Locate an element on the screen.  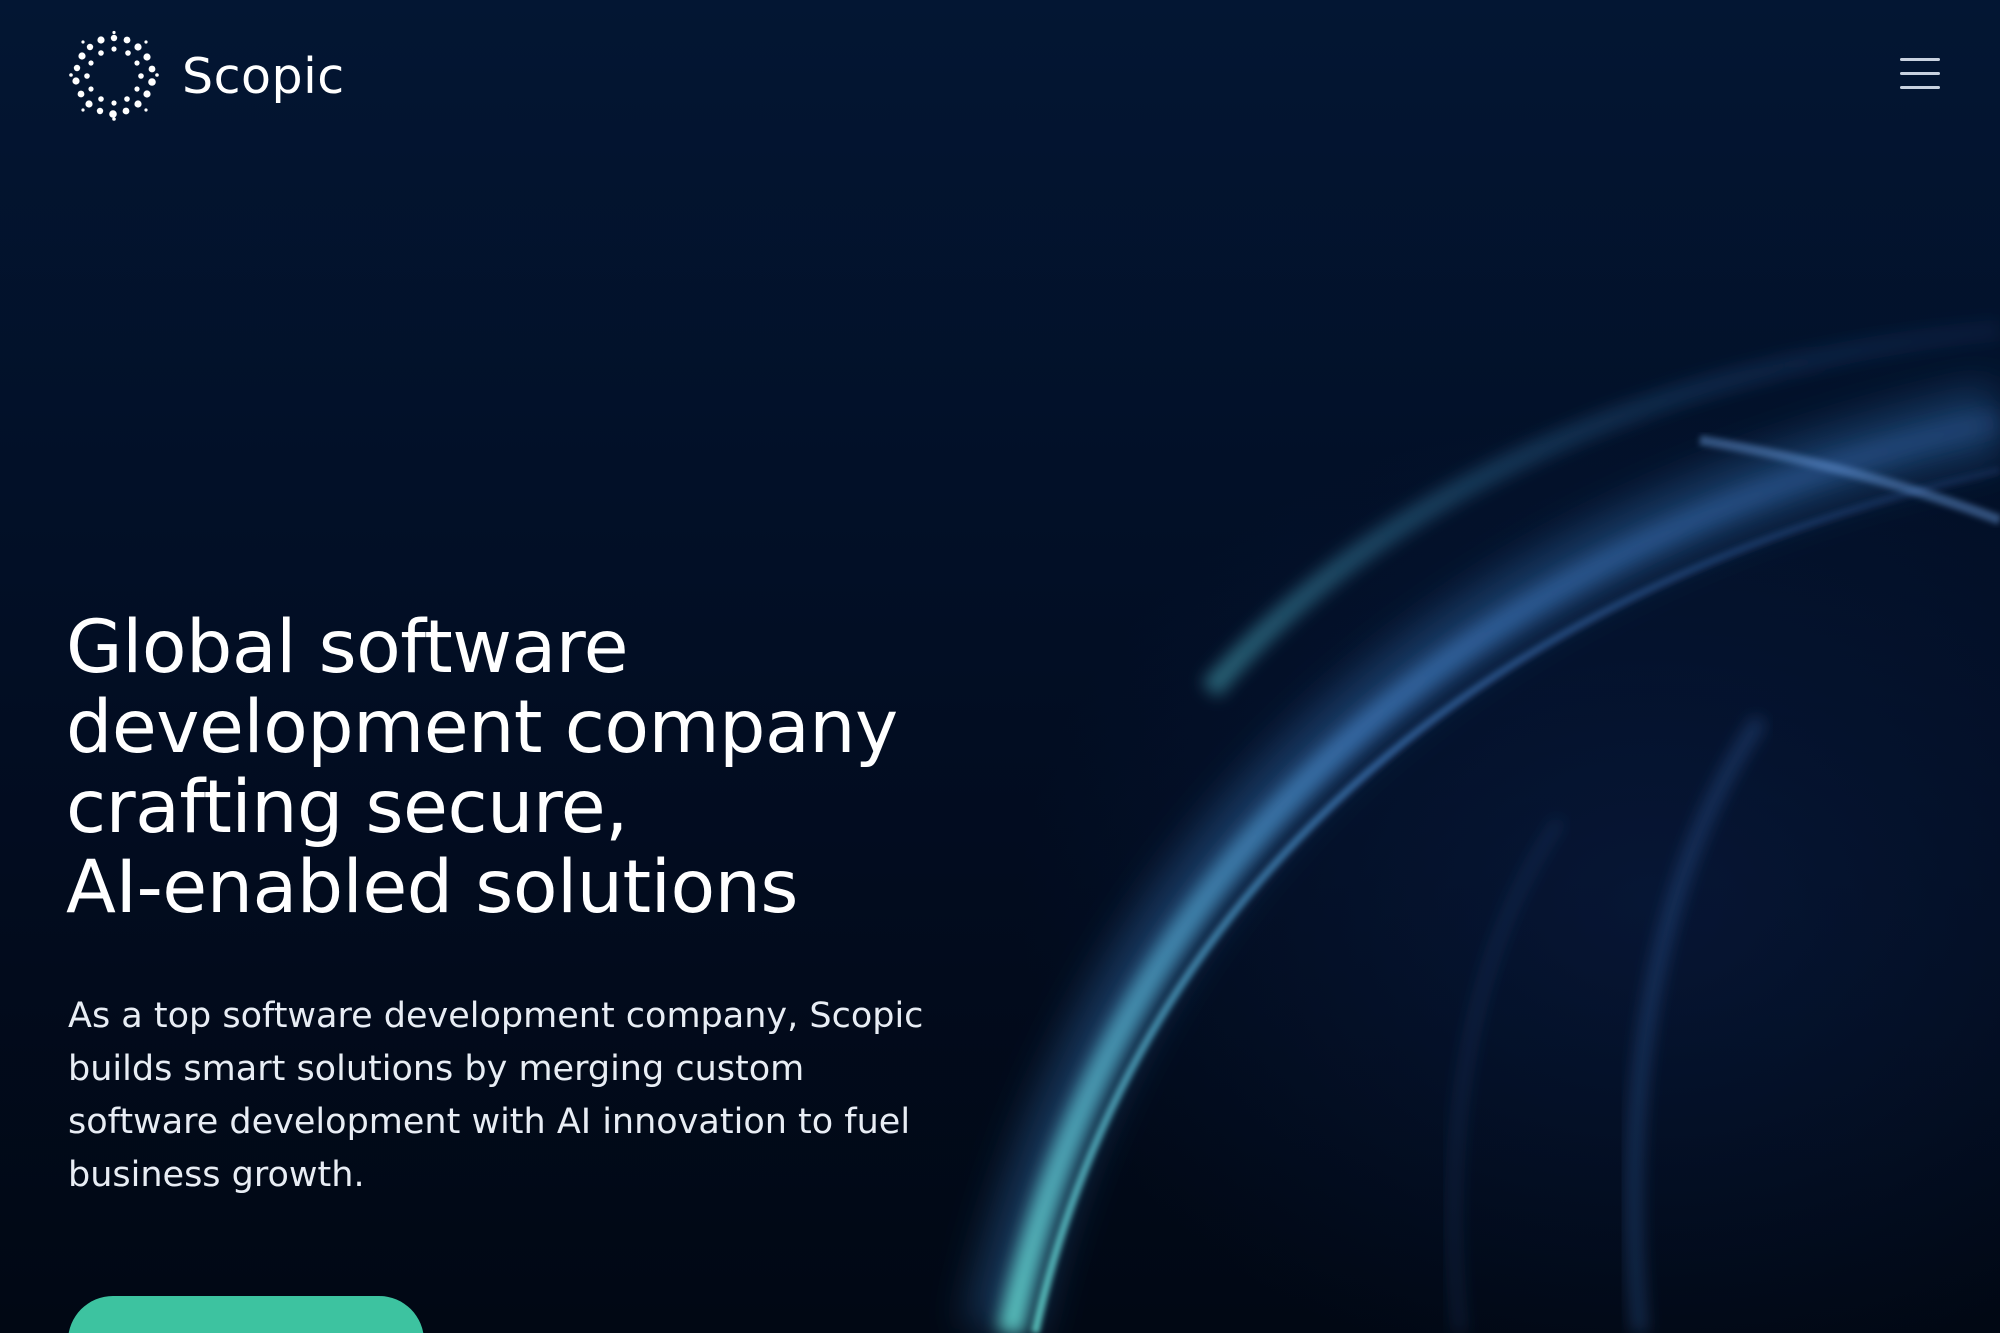
headline-line: development company is located at coordinates (482, 727).